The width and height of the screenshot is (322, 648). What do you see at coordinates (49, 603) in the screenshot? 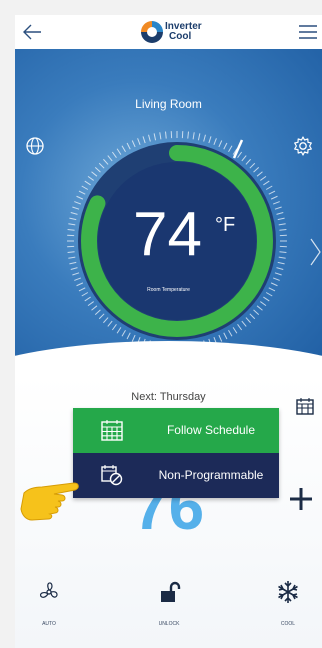
I see `auto-fan-button: AUTO` at bounding box center [49, 603].